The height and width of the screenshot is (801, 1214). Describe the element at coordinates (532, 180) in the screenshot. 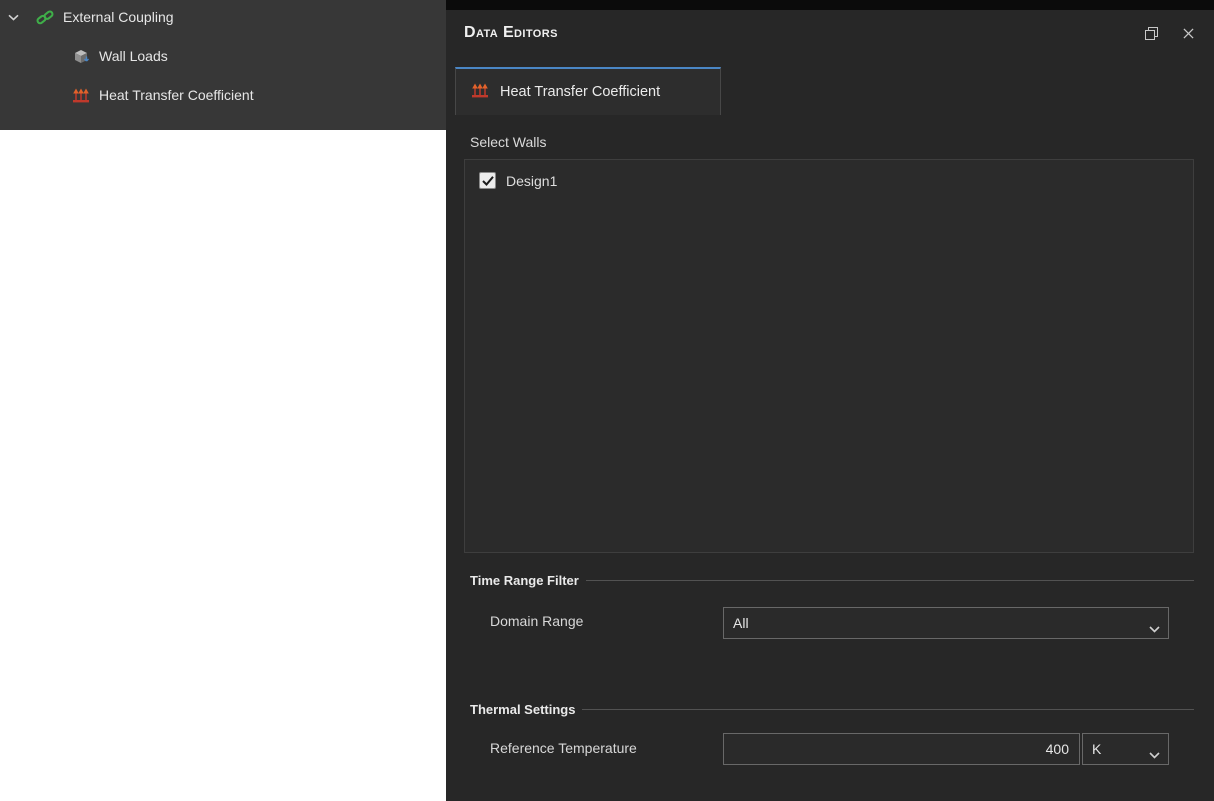

I see `list-item-label: Design1` at that location.